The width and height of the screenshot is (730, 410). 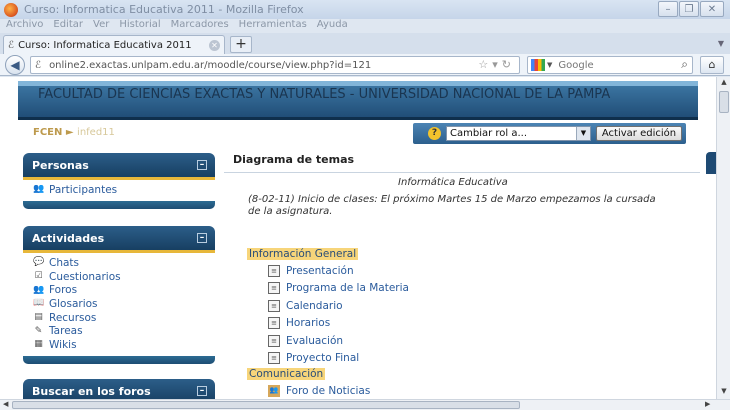 What do you see at coordinates (549, 65) in the screenshot?
I see `engine-dropdown-icon: ▼` at bounding box center [549, 65].